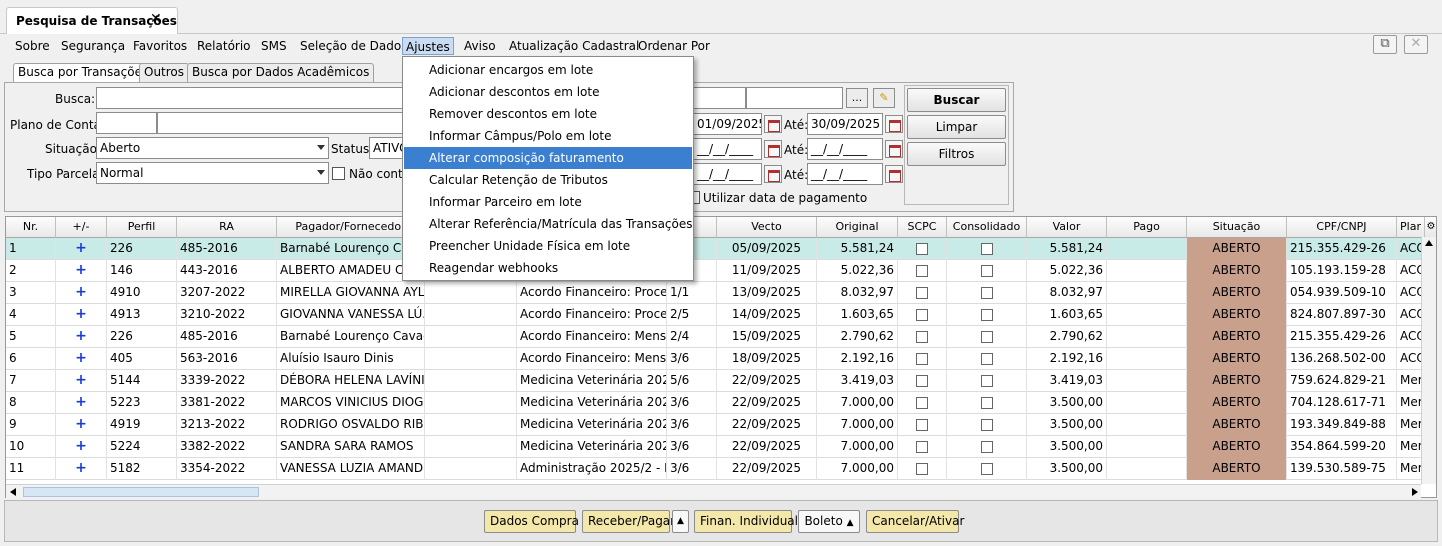 The image size is (1442, 546). What do you see at coordinates (548, 202) in the screenshot?
I see `menu-item-informar-parceiro: Informar Parceiro em lote` at bounding box center [548, 202].